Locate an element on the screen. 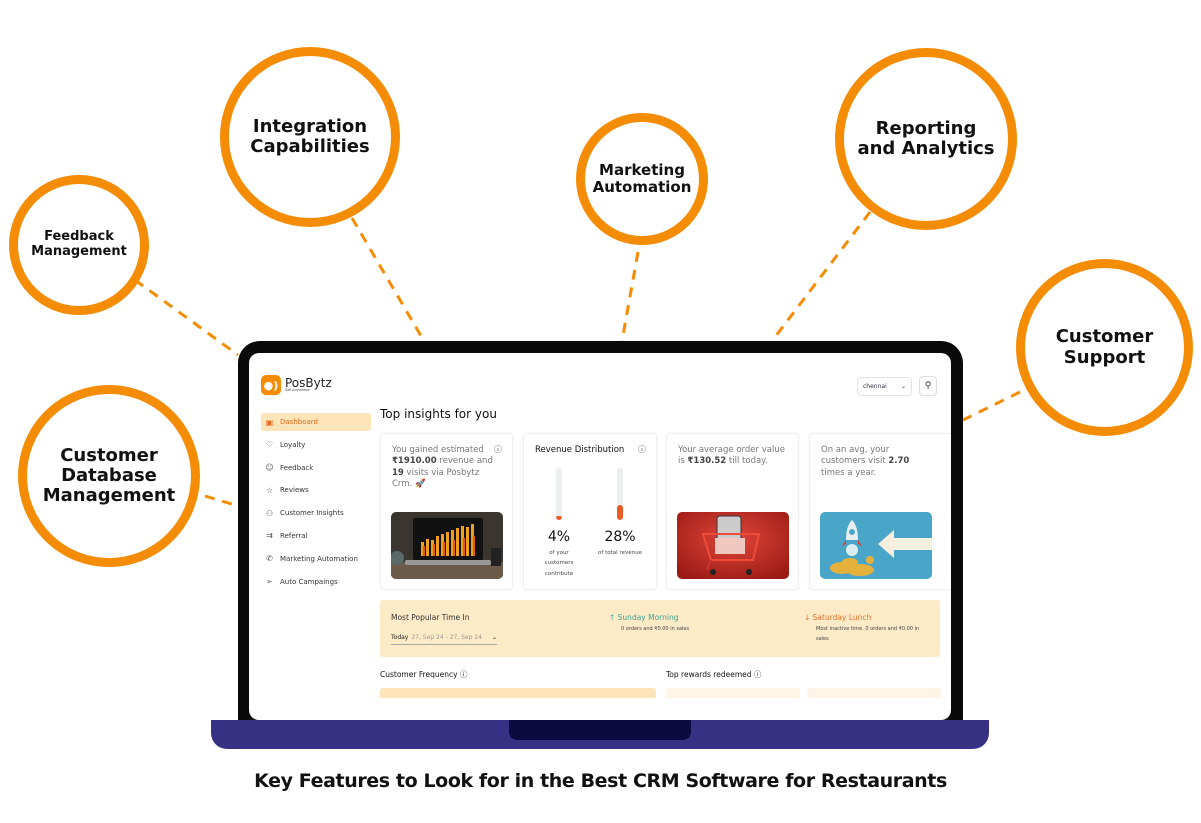 The width and height of the screenshot is (1201, 823). feature-reporting-analytics: Reporting and Analytics is located at coordinates (926, 139).